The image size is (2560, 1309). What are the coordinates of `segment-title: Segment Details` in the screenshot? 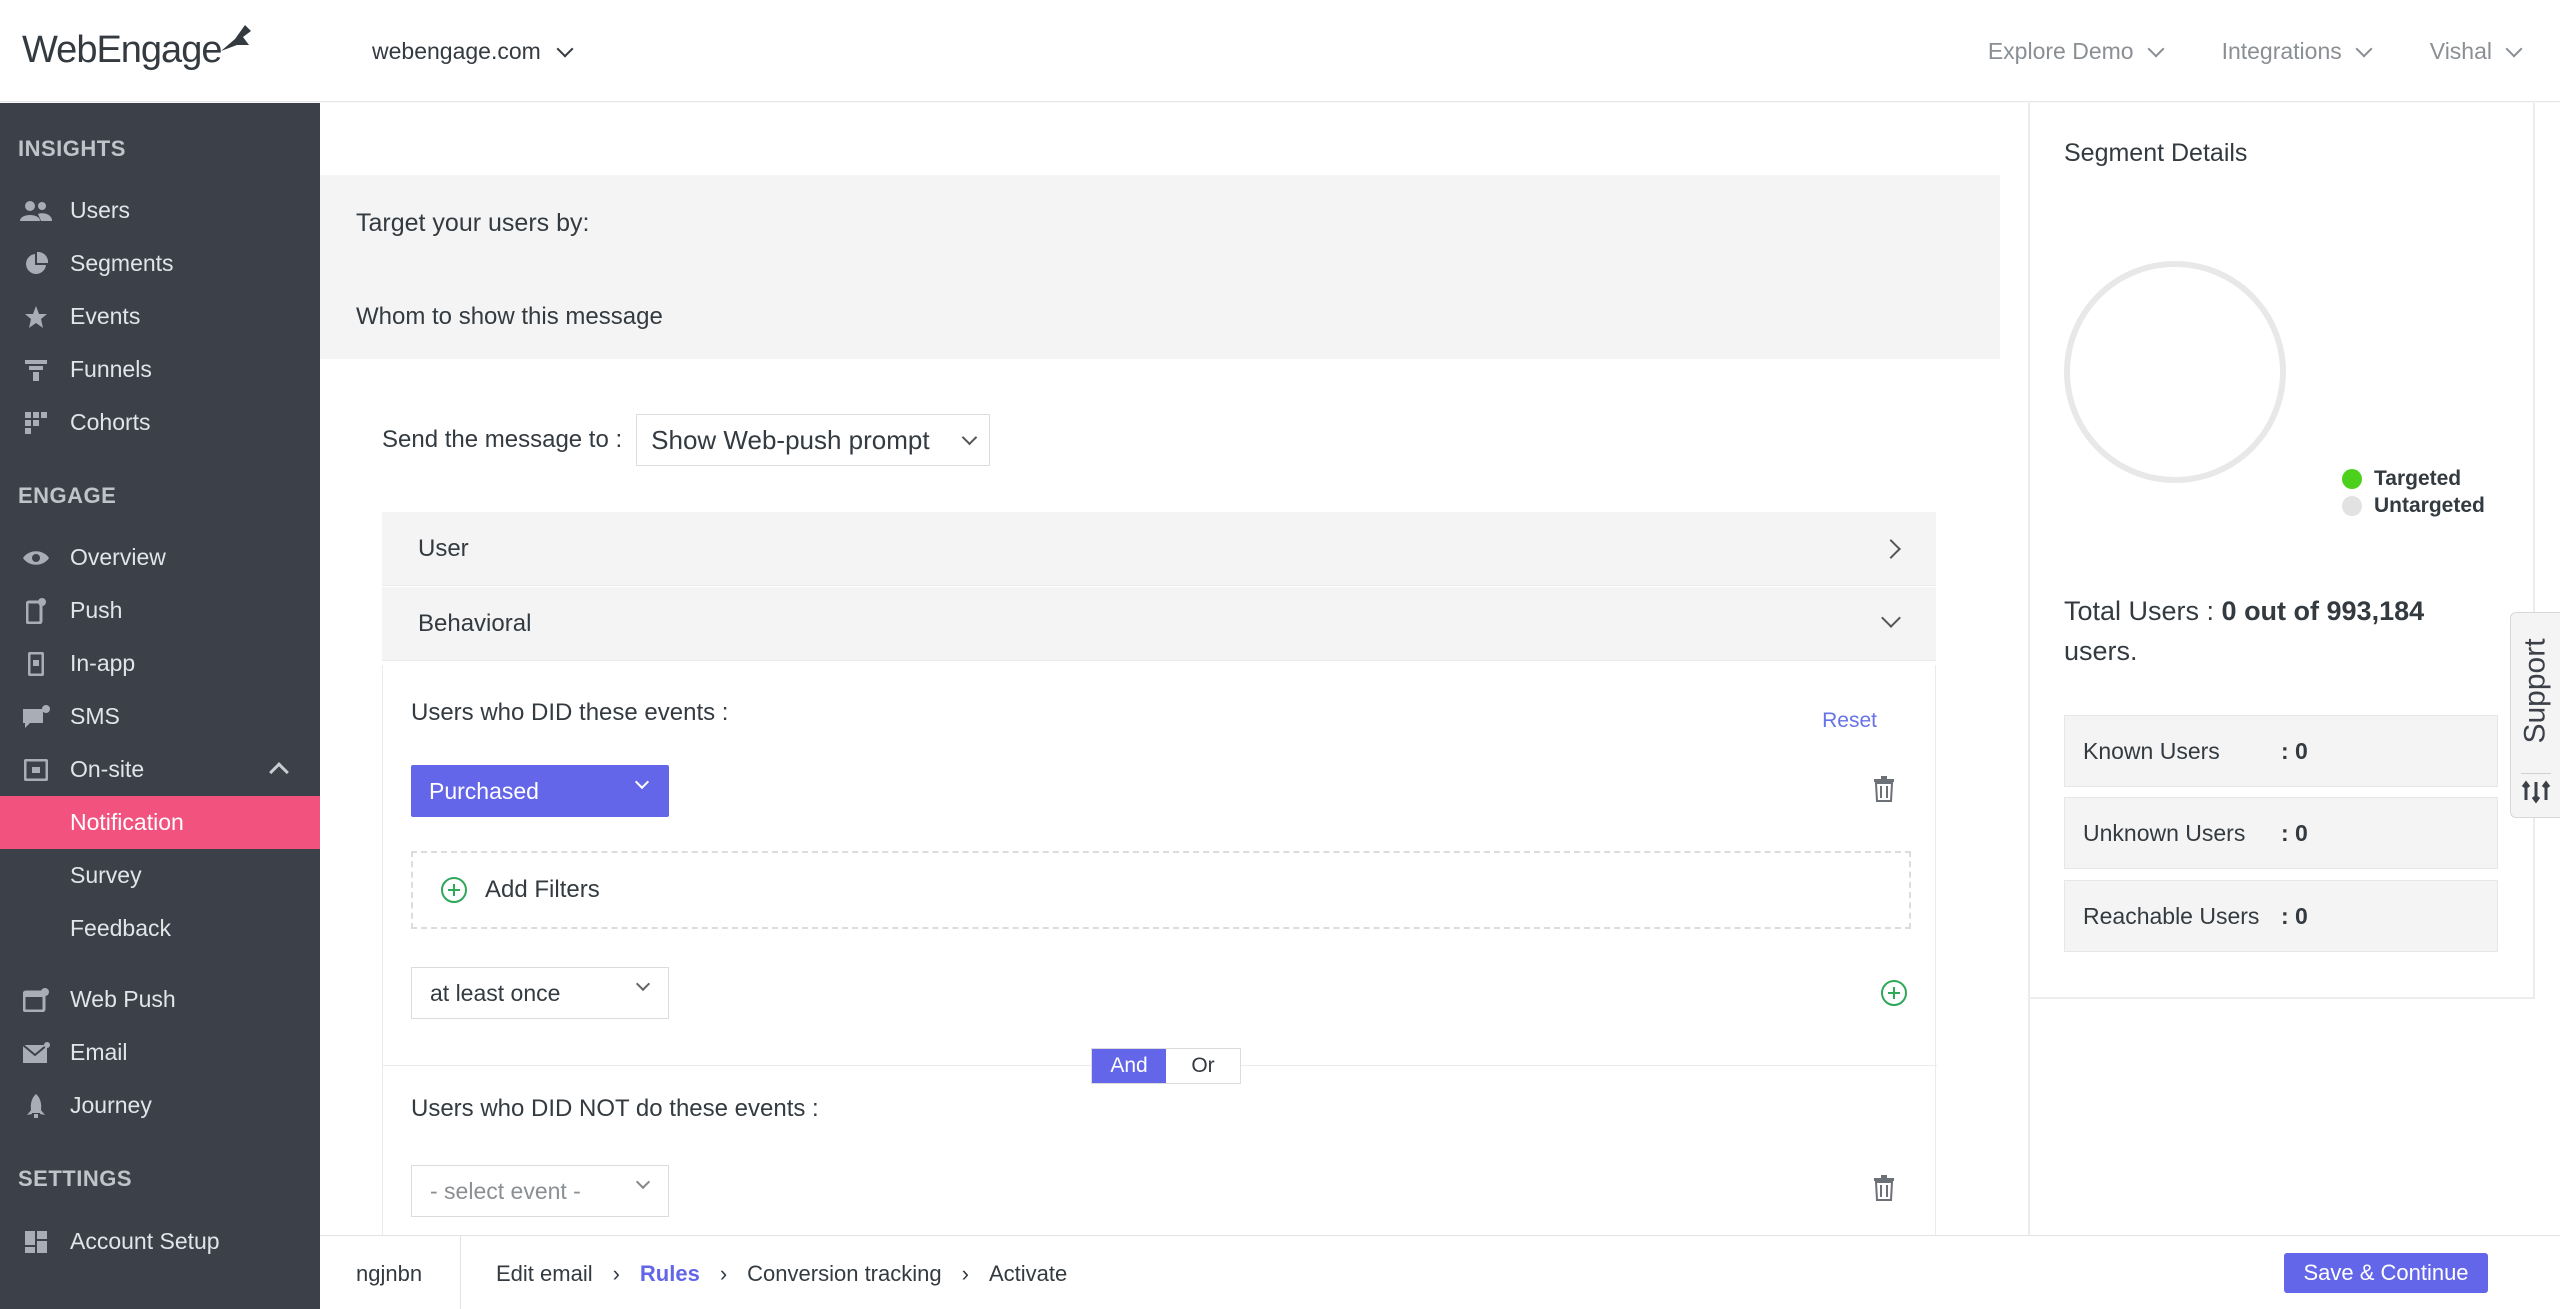 It's located at (2156, 153).